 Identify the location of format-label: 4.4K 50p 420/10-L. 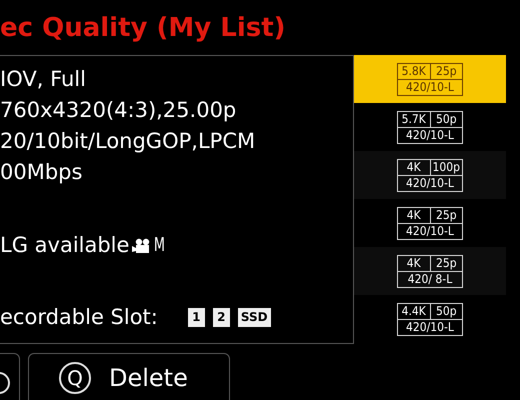
(430, 319).